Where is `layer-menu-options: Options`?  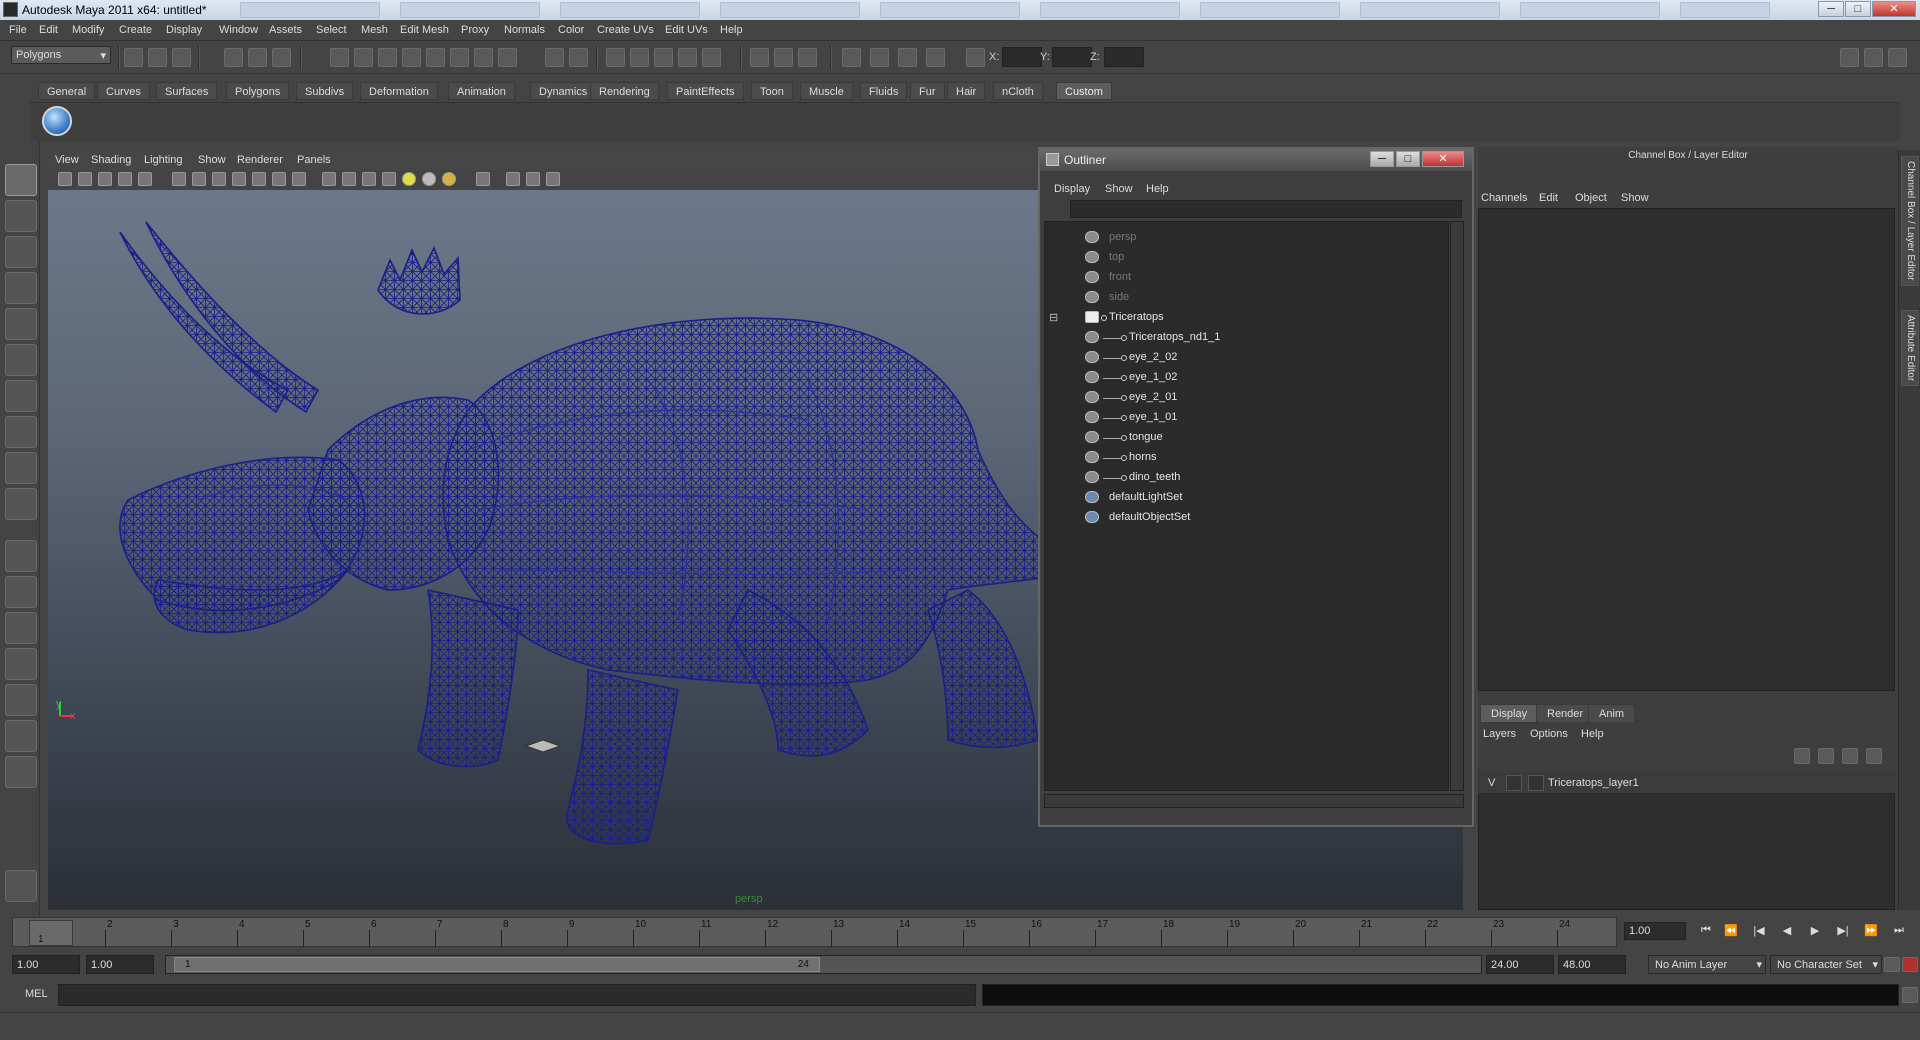
layer-menu-options: Options is located at coordinates (1549, 734).